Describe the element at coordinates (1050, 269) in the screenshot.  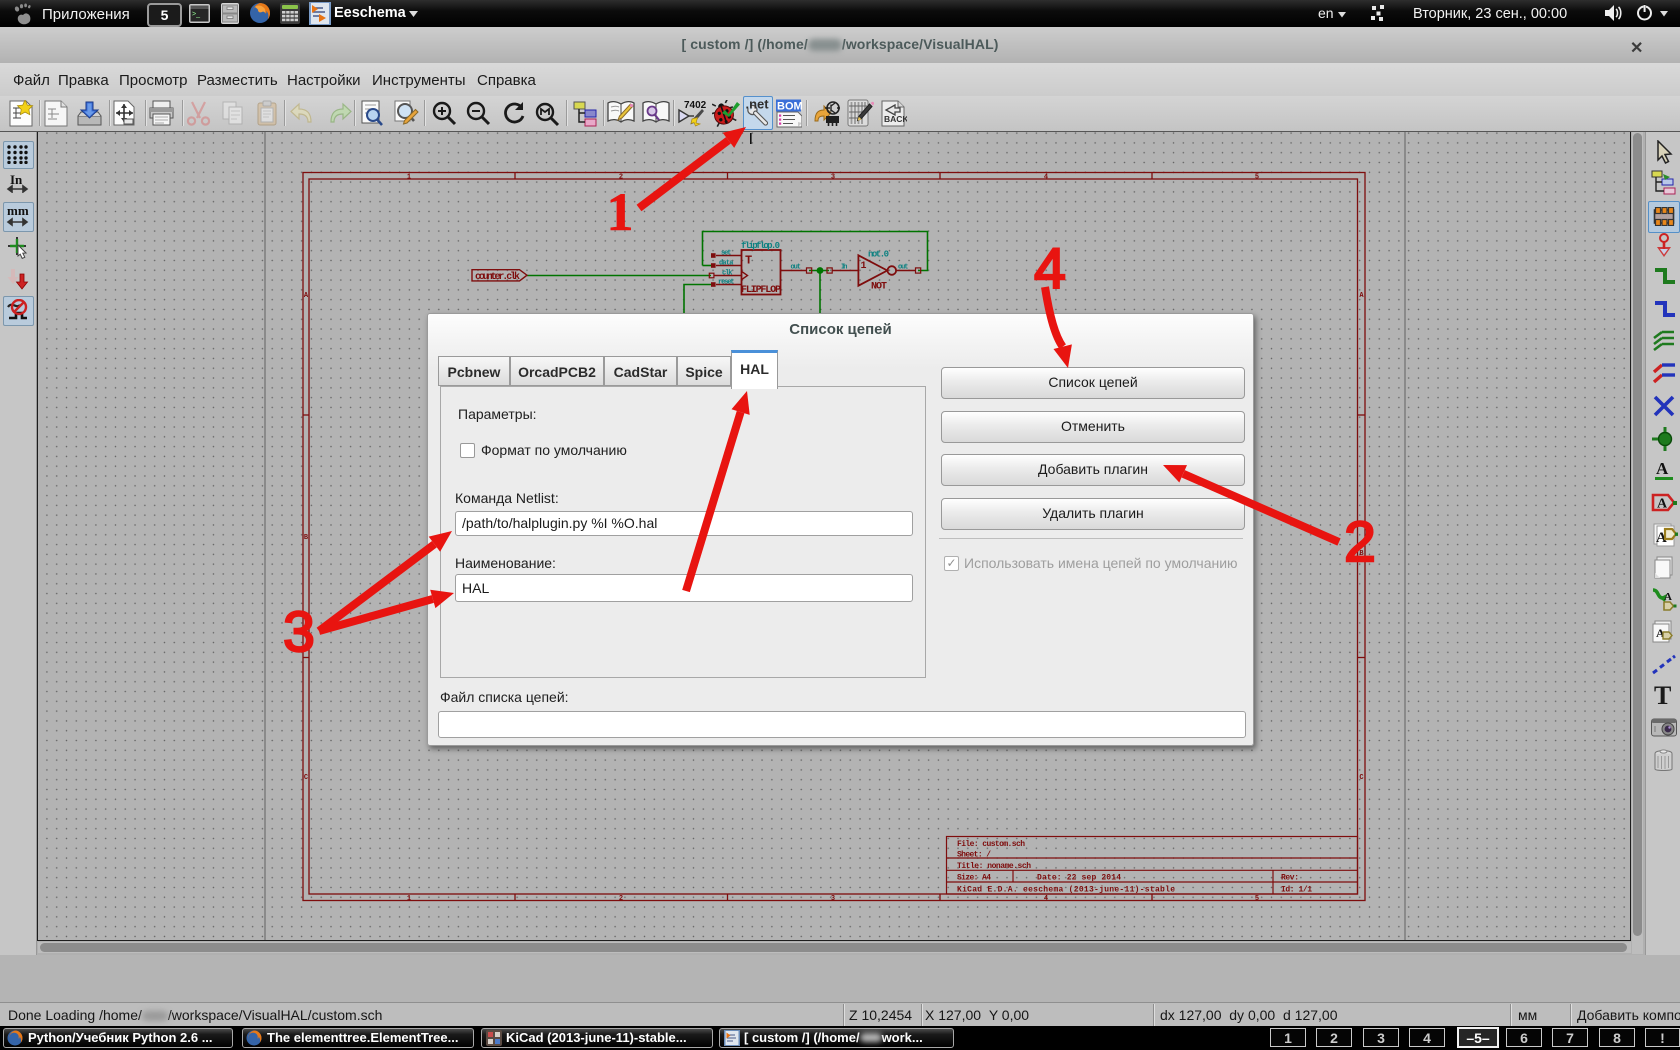
I see `svg-text: 4` at that location.